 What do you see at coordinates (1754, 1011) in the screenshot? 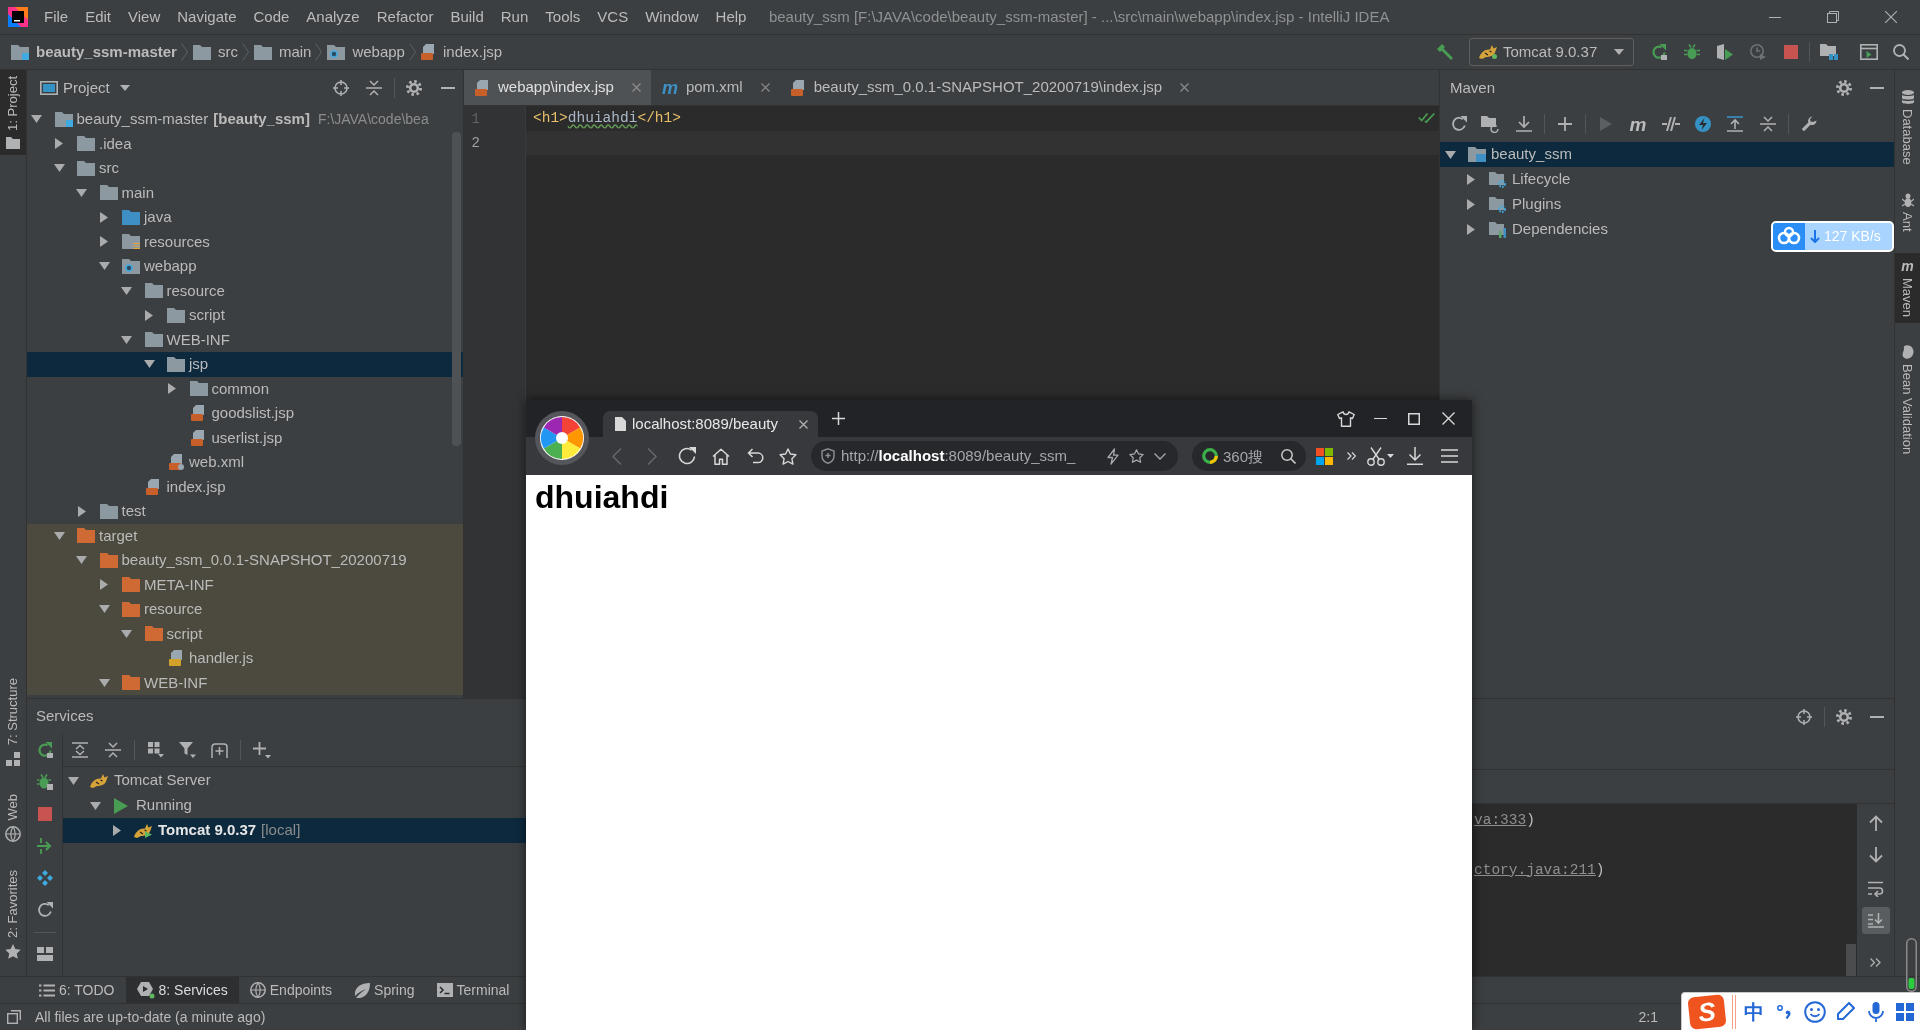
I see `input-mode-toggle: 中` at bounding box center [1754, 1011].